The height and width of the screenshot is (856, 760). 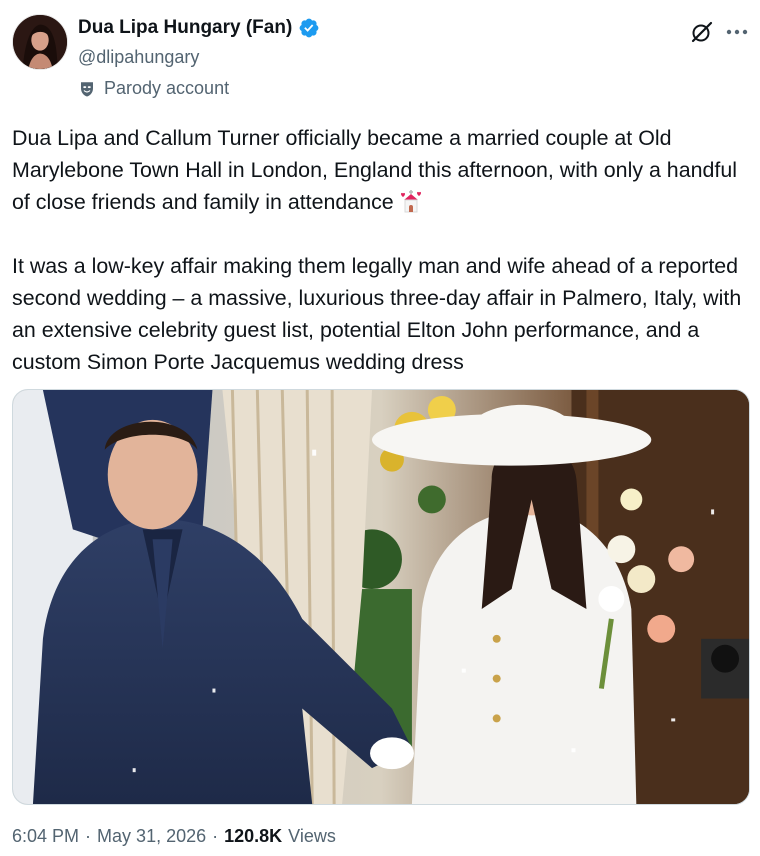 What do you see at coordinates (151, 836) in the screenshot?
I see `tweet-date: May 31, 2026` at bounding box center [151, 836].